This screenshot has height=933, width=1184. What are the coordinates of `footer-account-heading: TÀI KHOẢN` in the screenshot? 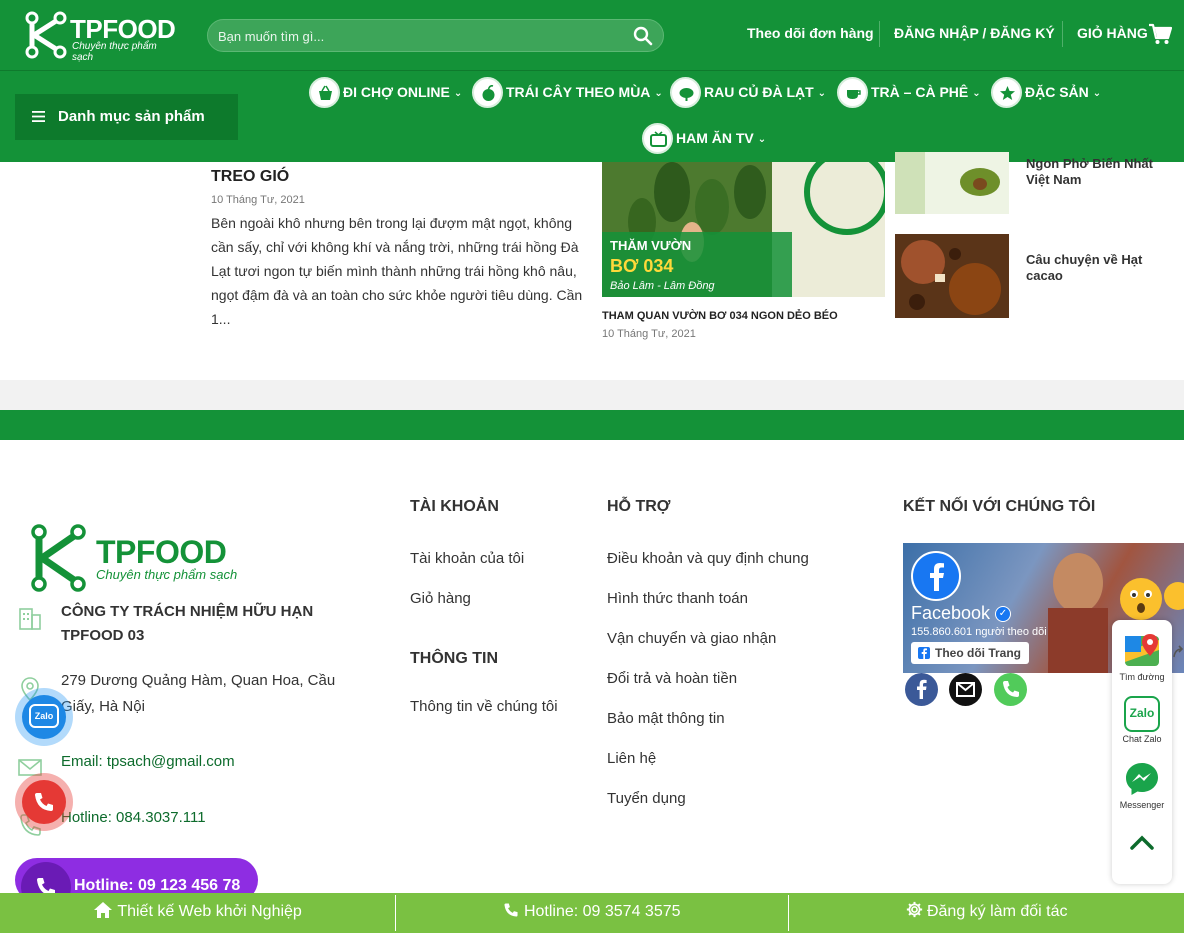 It's located at (454, 506).